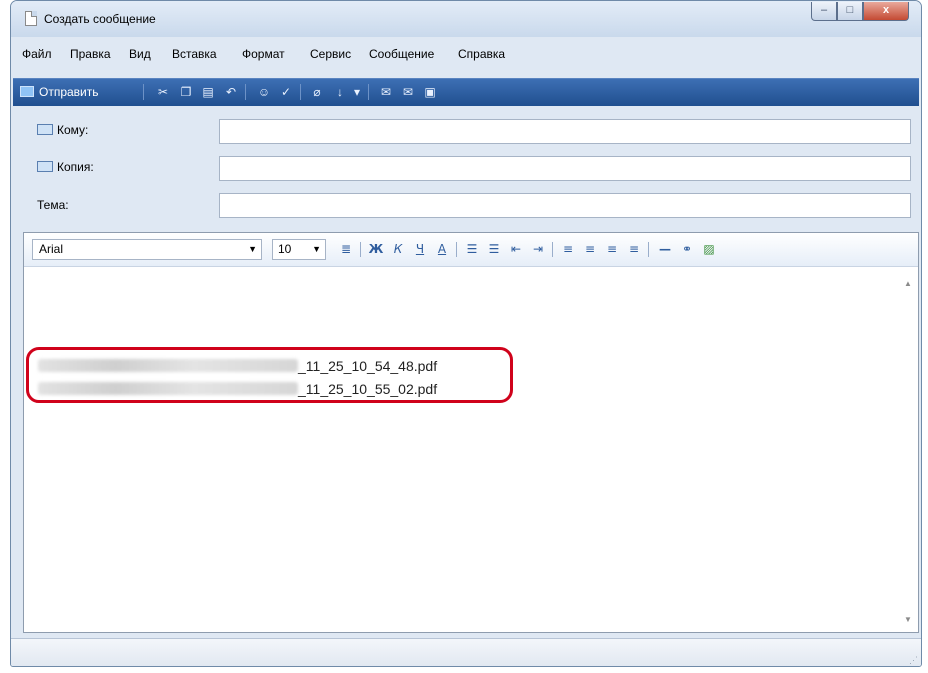 Image resolution: width=928 pixels, height=673 pixels. Describe the element at coordinates (100, 19) in the screenshot. I see `window-title: Создать сообщение` at that location.